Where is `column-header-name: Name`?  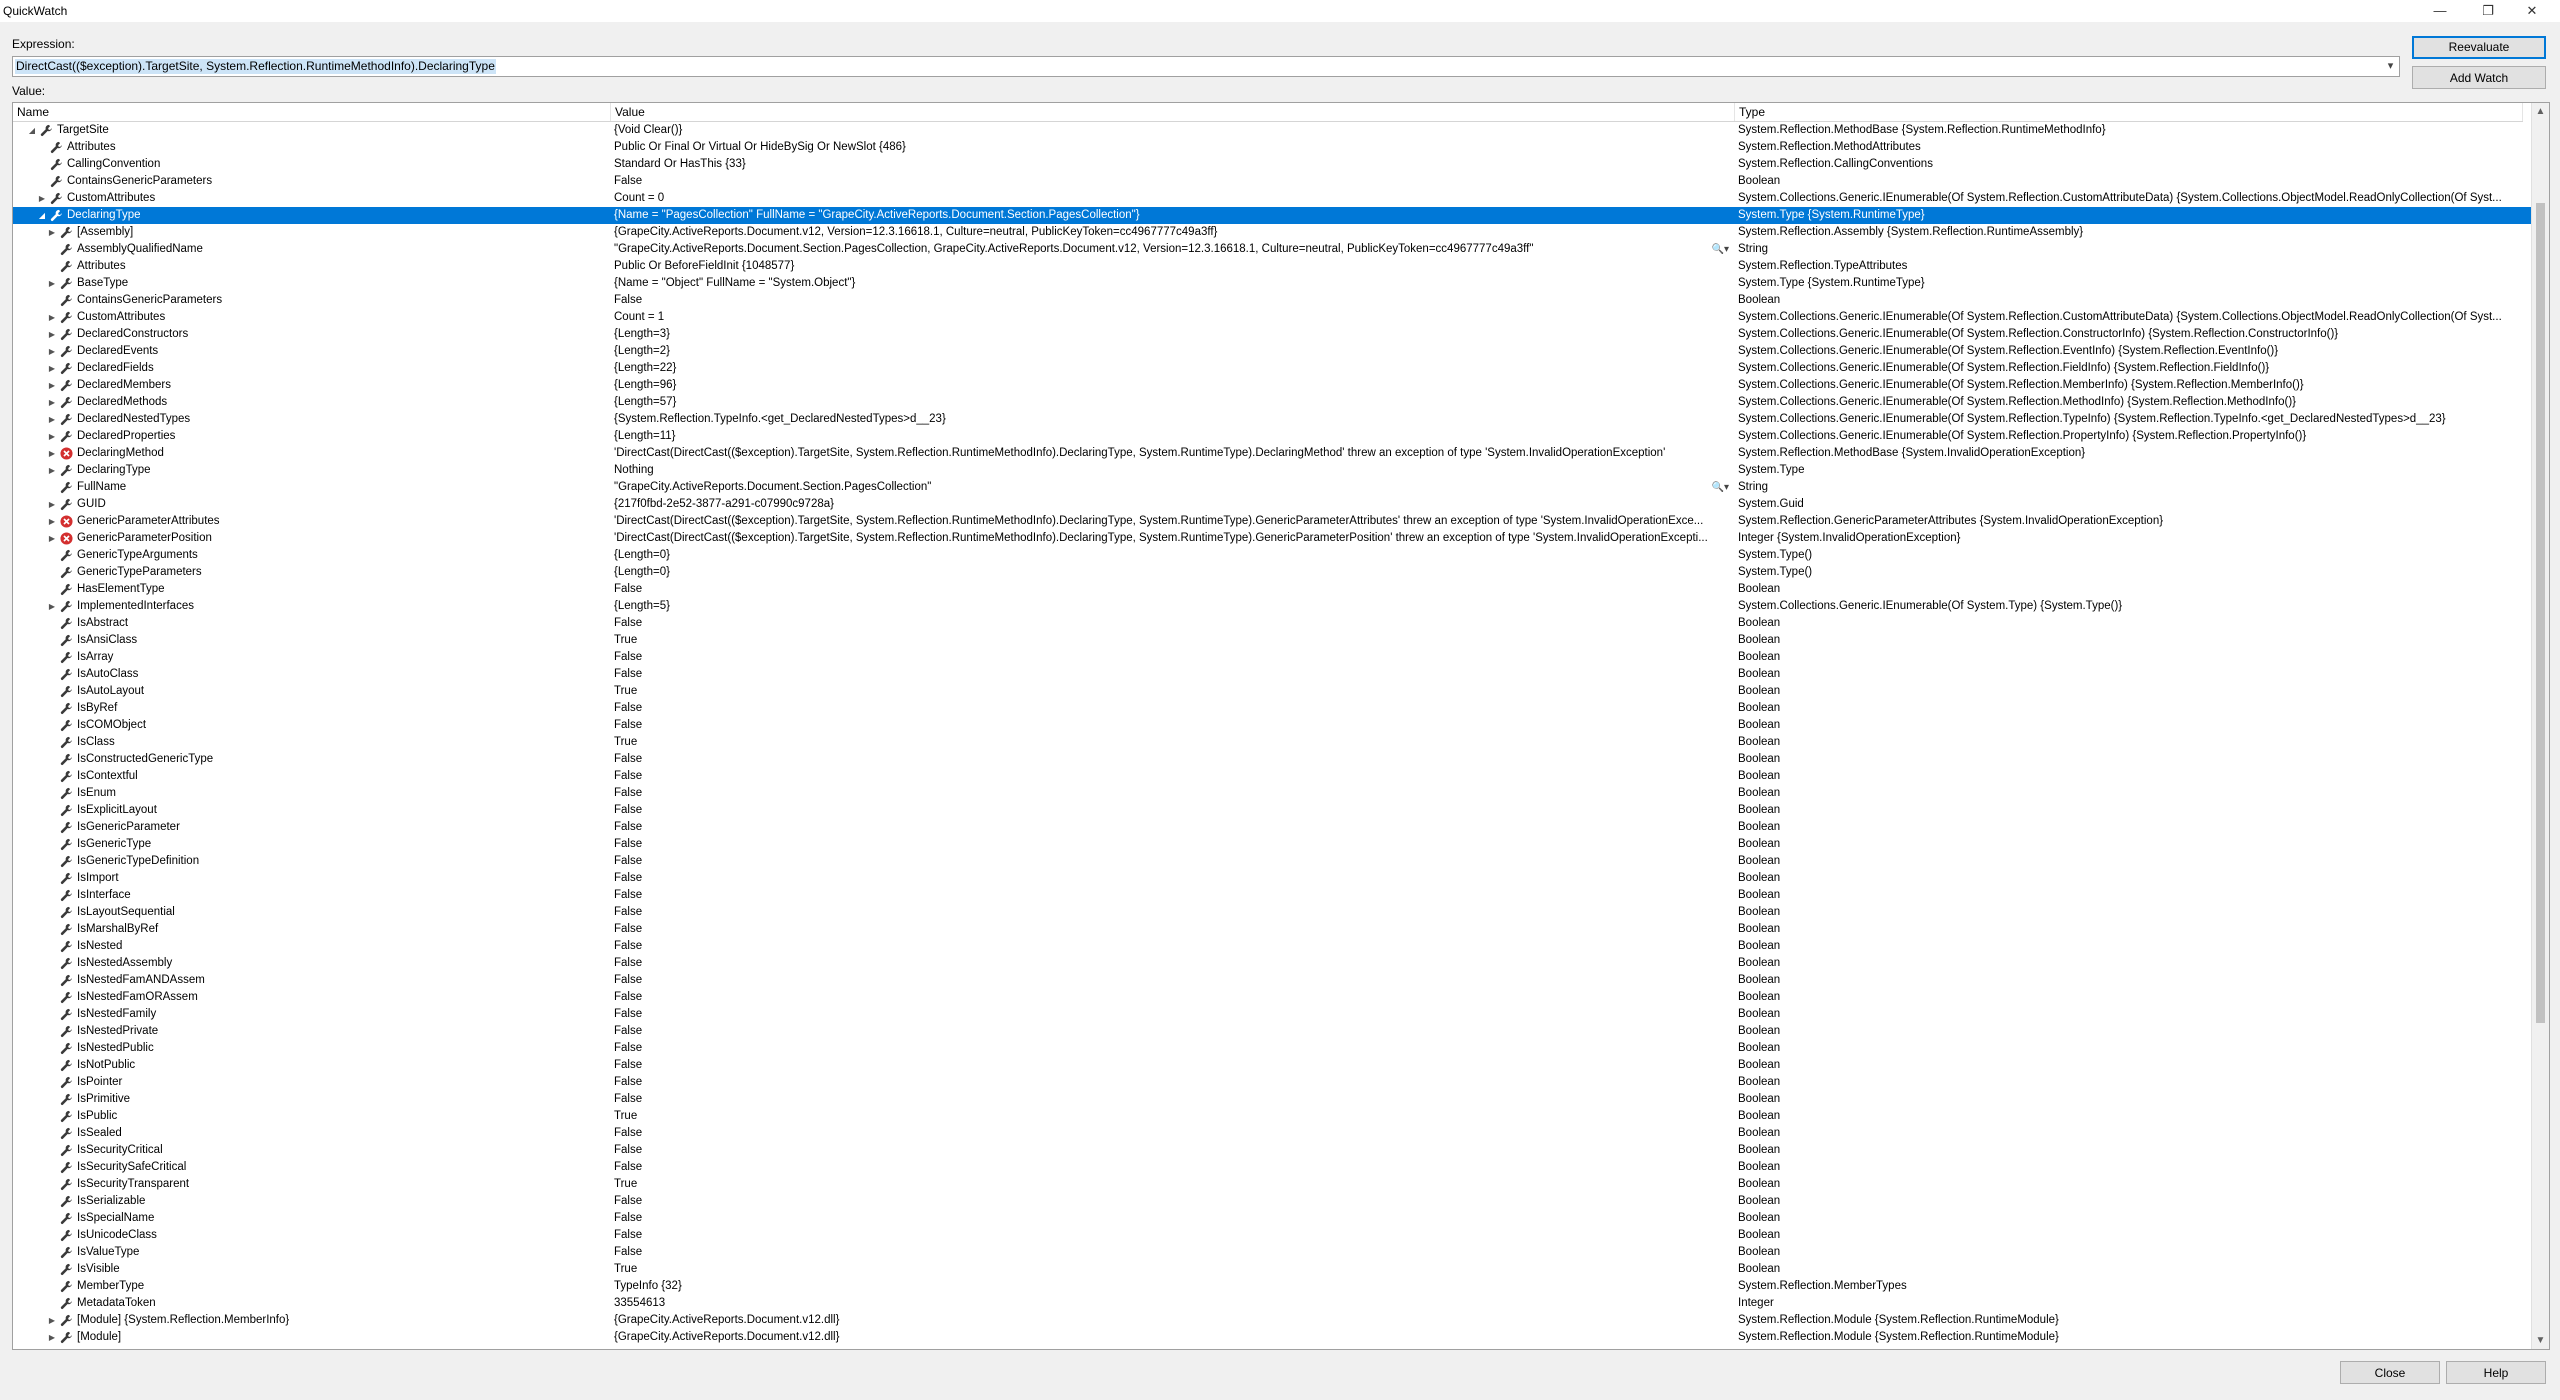
column-header-name: Name is located at coordinates (312, 112).